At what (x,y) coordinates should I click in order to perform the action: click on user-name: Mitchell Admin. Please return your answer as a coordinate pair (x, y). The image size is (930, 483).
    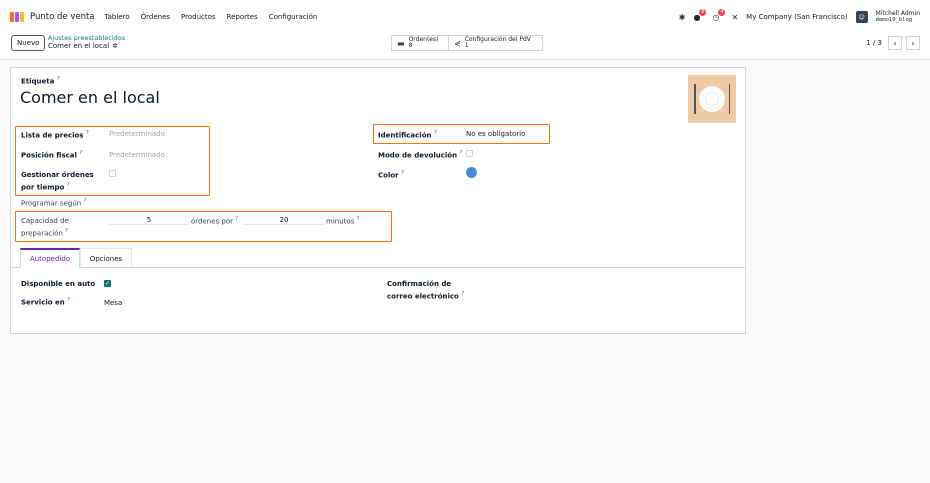
    Looking at the image, I should click on (897, 13).